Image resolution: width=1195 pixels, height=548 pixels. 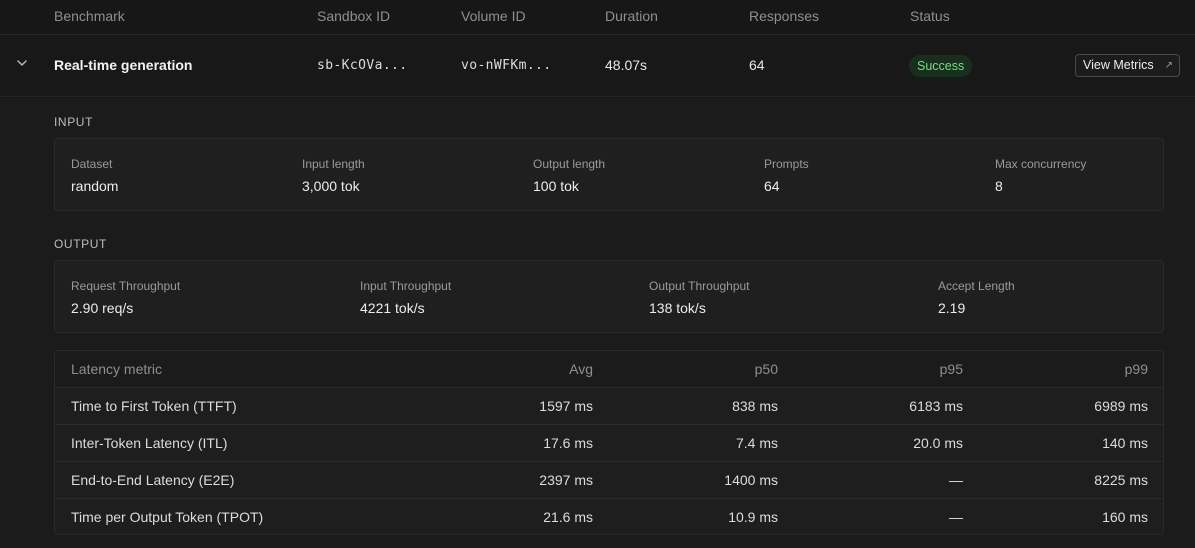 I want to click on status-badge: Success, so click(x=941, y=66).